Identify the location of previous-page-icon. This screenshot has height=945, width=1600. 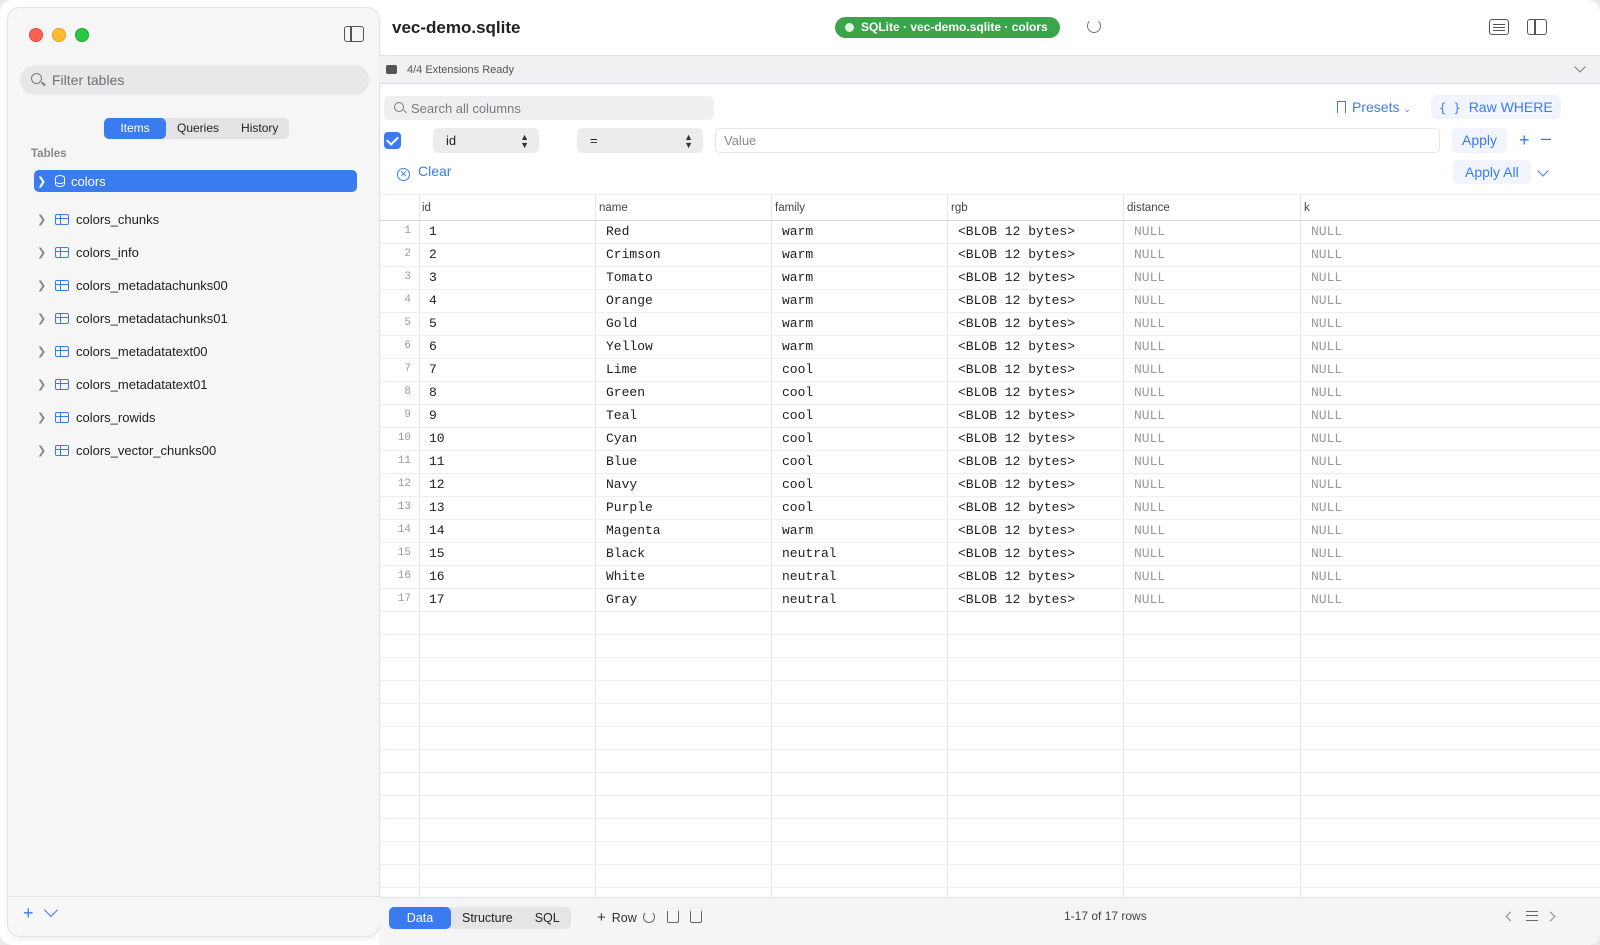
(1510, 916).